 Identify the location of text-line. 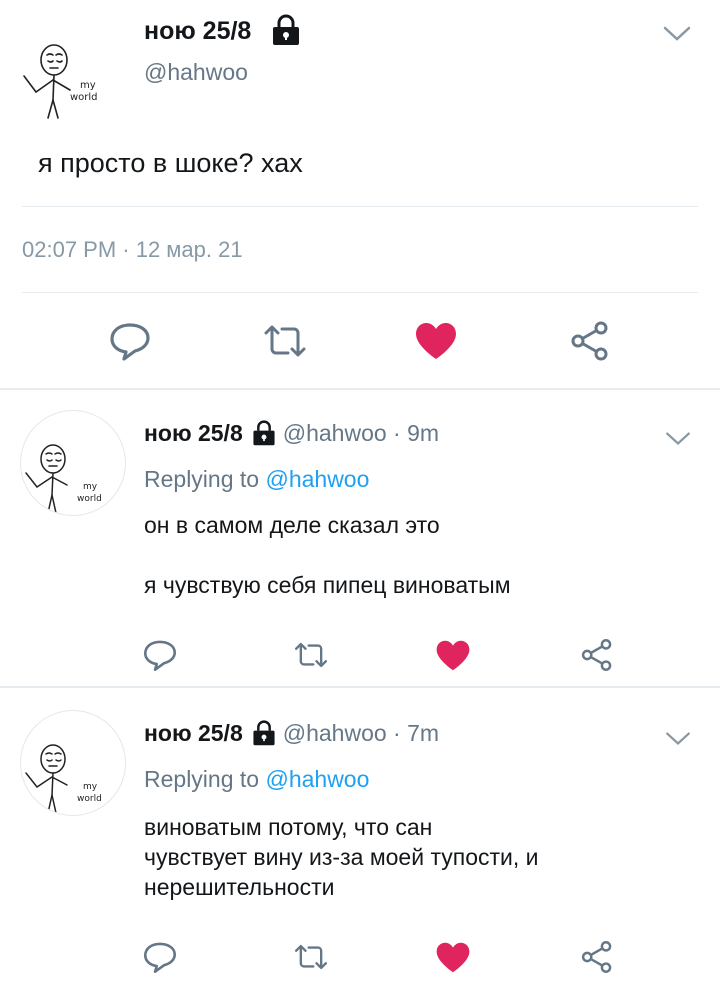
(414, 555).